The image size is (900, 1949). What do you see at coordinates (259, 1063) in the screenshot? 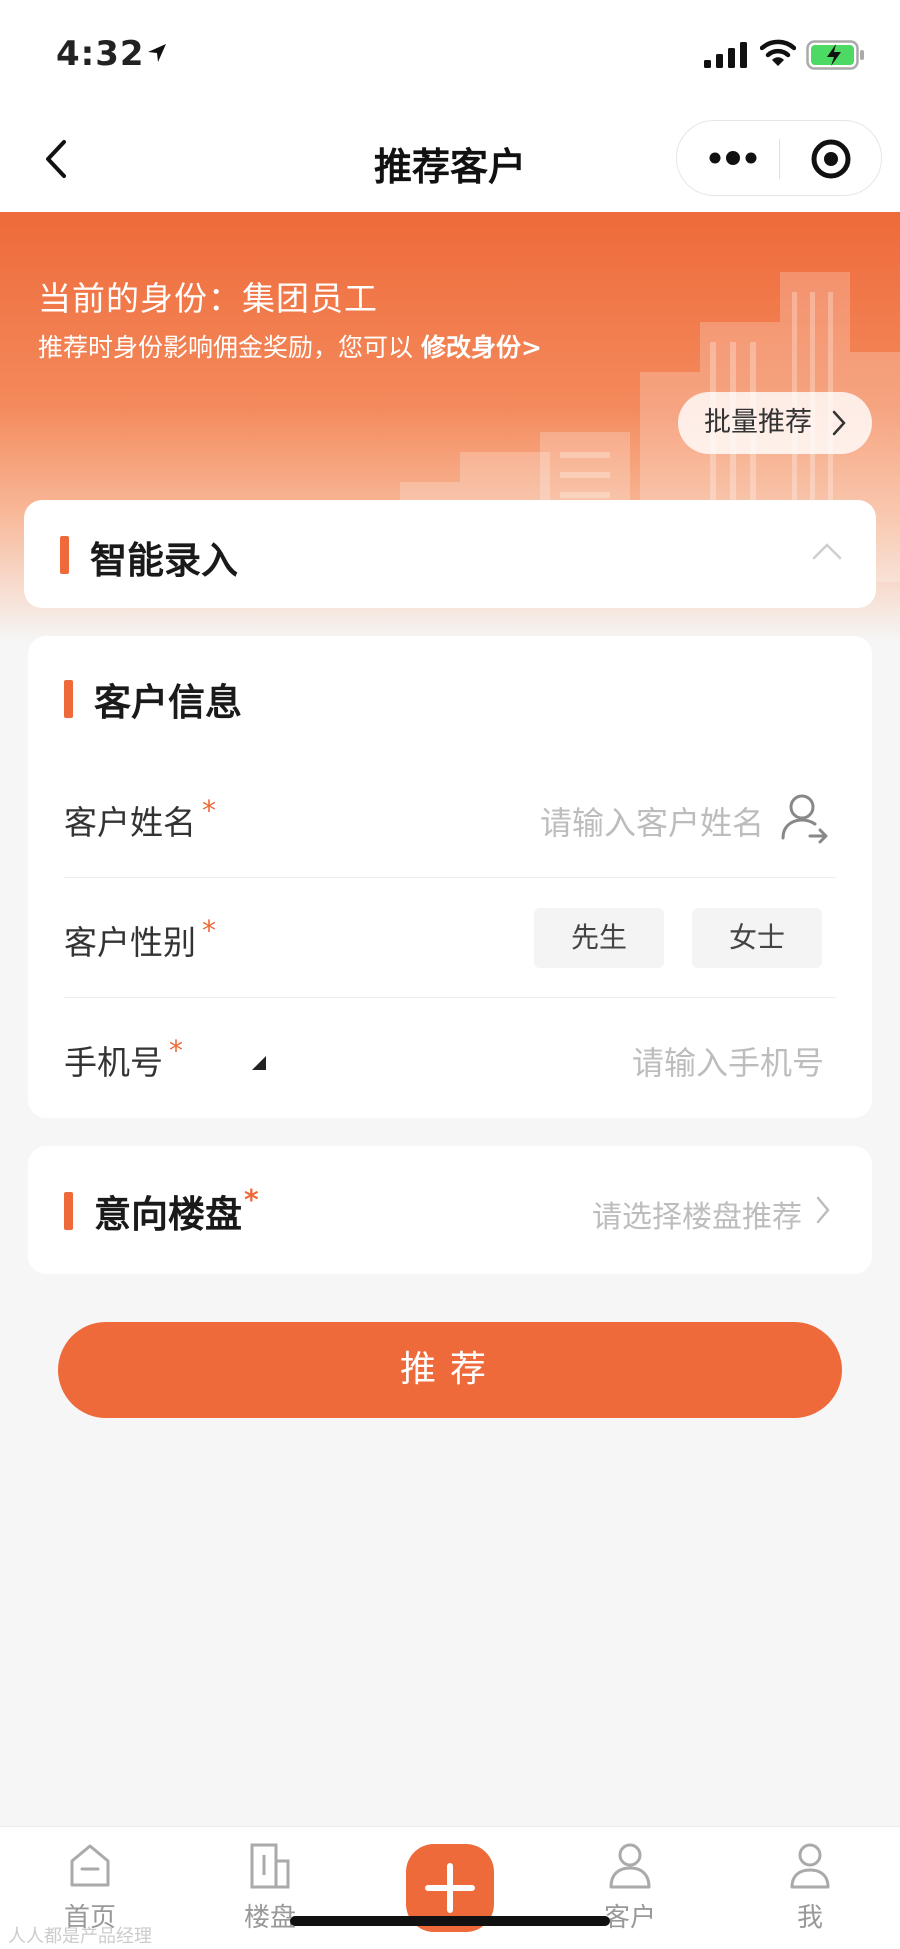
I see `dropdown-triangle-icon` at bounding box center [259, 1063].